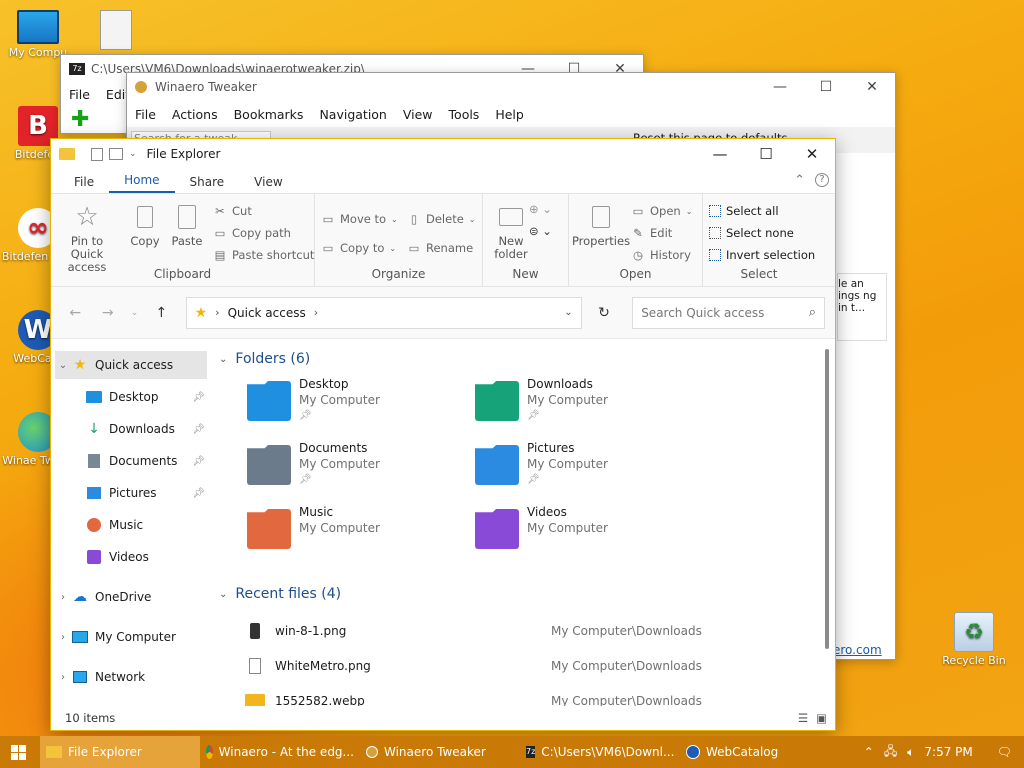 The height and width of the screenshot is (768, 1024). I want to click on add-icon: ✚, so click(80, 120).